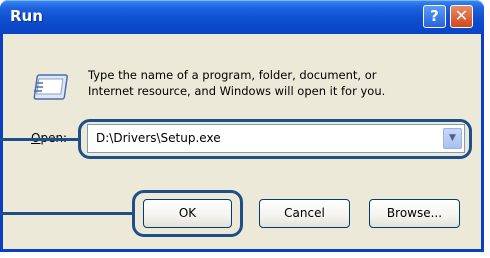 Image resolution: width=490 pixels, height=258 pixels. I want to click on close-icon: ✕, so click(461, 15).